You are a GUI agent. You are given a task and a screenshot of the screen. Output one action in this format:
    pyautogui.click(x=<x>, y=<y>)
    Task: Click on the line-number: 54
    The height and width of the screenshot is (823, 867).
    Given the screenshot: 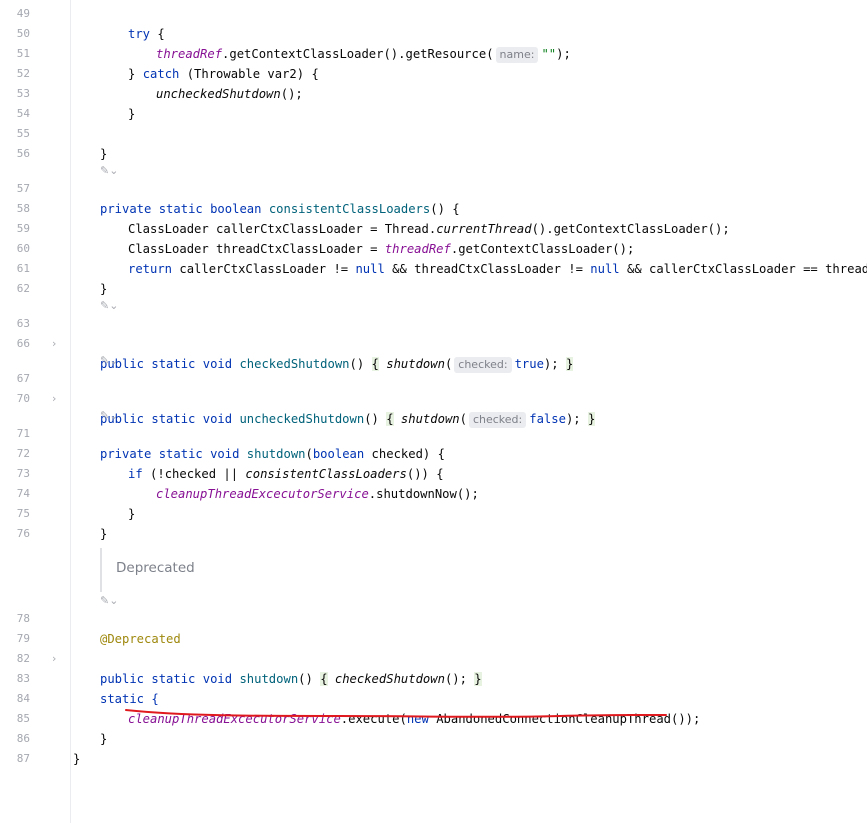 What is the action you would take?
    pyautogui.click(x=23, y=113)
    